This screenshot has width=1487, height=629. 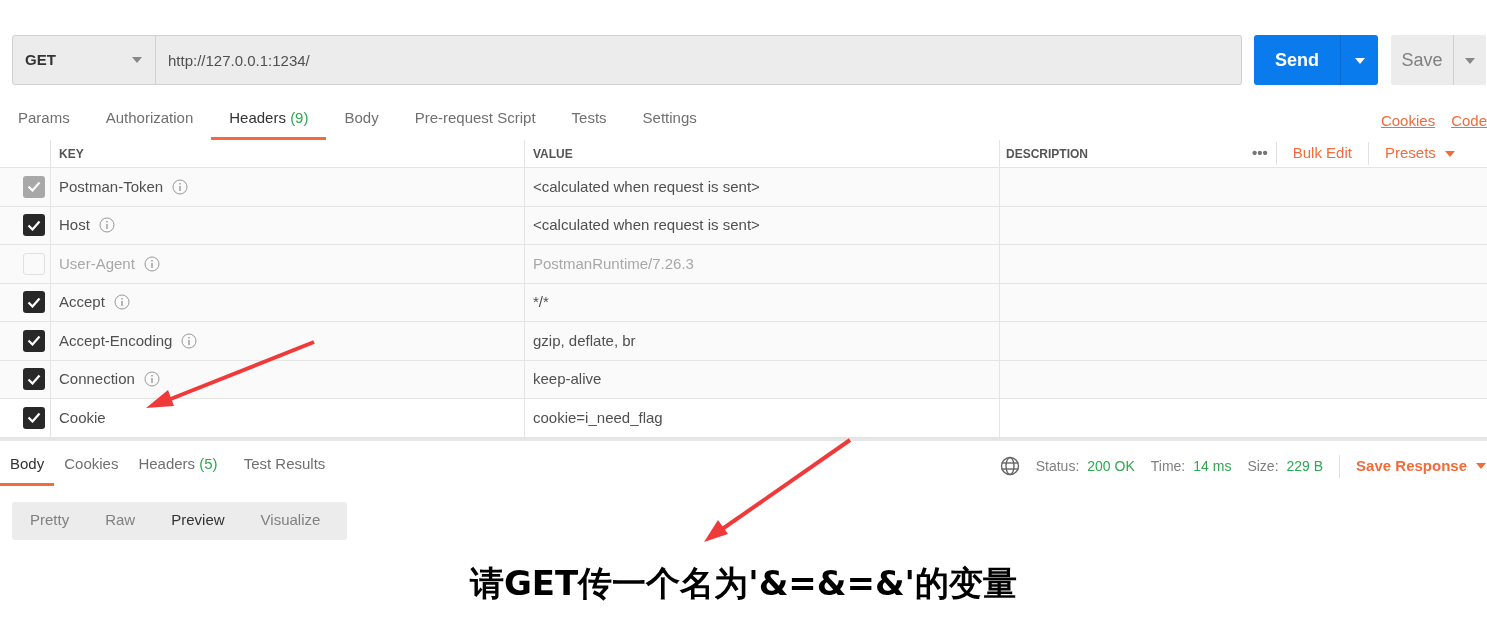 I want to click on method-dropdown: GET, so click(x=84, y=60).